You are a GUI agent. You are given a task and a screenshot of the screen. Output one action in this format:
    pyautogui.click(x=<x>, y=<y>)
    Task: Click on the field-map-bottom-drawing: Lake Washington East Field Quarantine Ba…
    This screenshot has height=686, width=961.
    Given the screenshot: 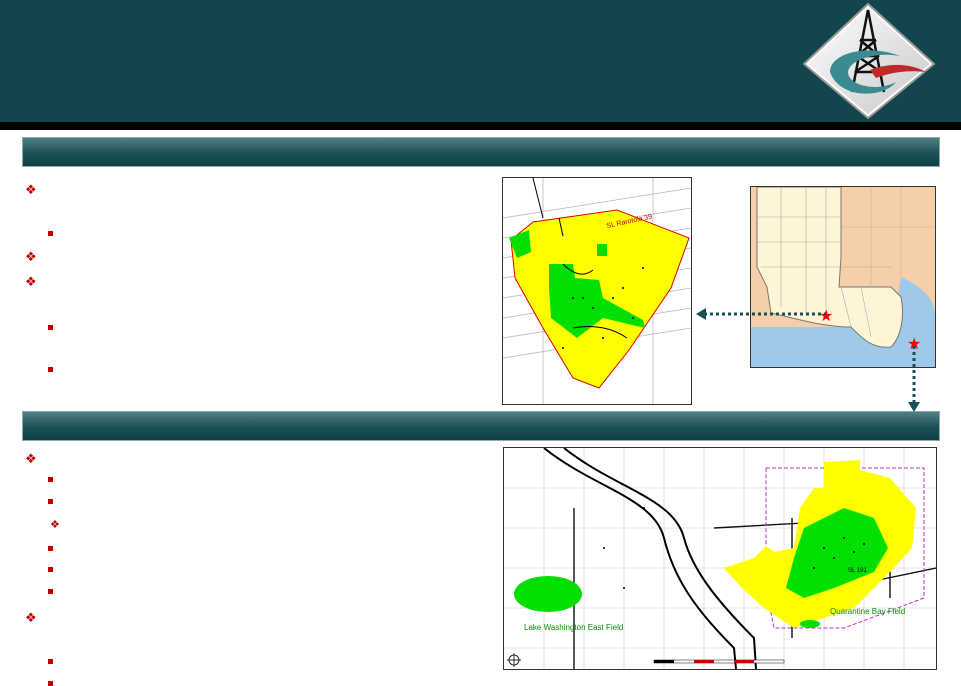 What is the action you would take?
    pyautogui.click(x=720, y=558)
    